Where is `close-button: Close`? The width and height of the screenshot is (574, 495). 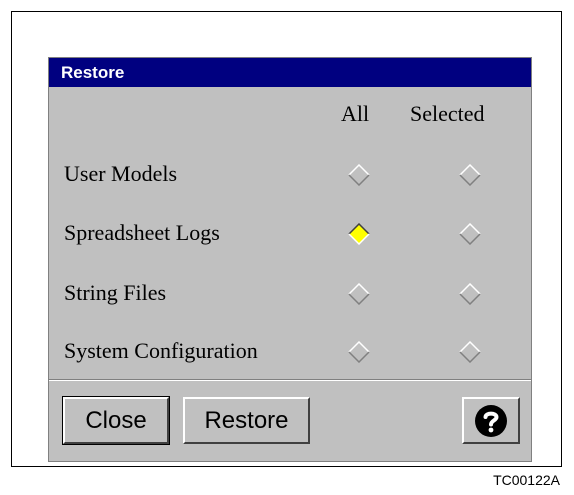
close-button: Close is located at coordinates (116, 420).